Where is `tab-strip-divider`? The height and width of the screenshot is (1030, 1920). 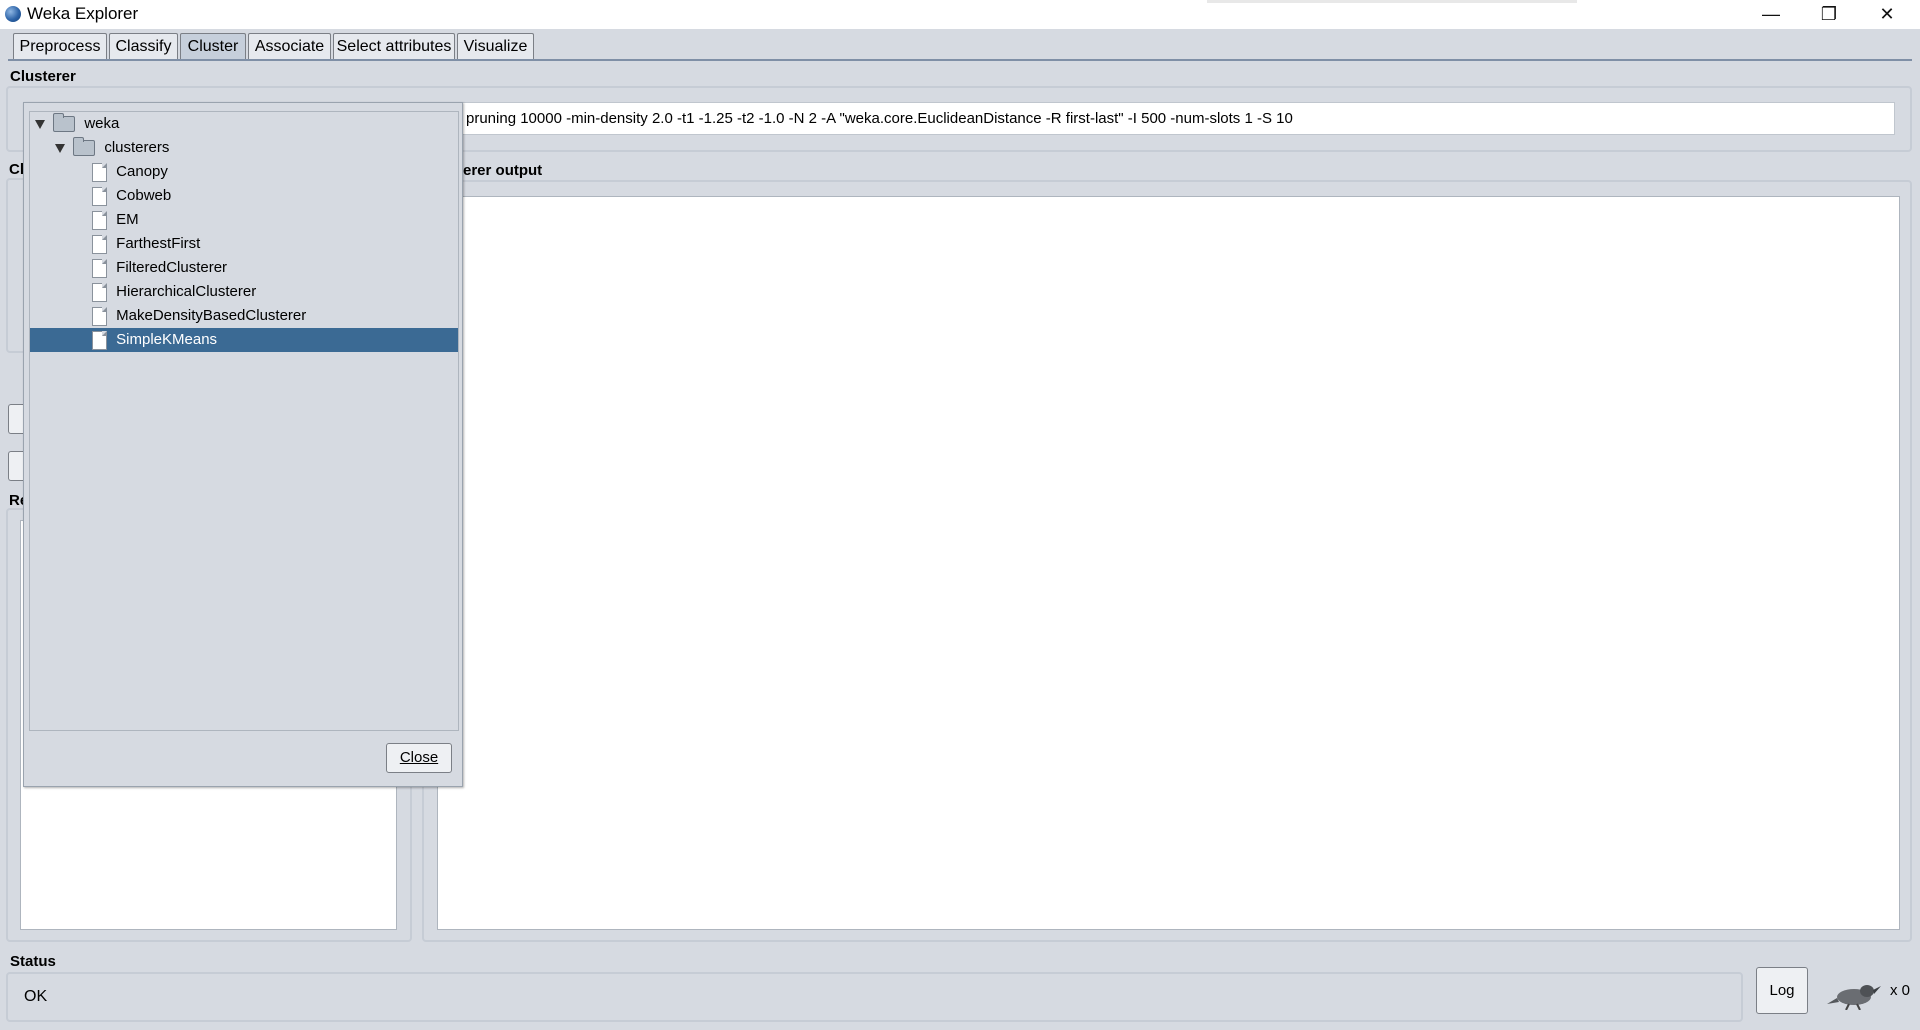
tab-strip-divider is located at coordinates (960, 60).